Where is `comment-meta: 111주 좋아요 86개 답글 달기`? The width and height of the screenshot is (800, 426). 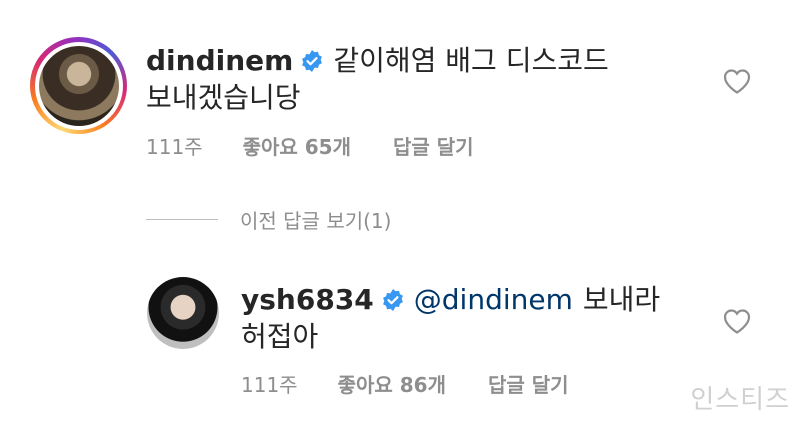 comment-meta: 111주 좋아요 86개 답글 달기 is located at coordinates (405, 383).